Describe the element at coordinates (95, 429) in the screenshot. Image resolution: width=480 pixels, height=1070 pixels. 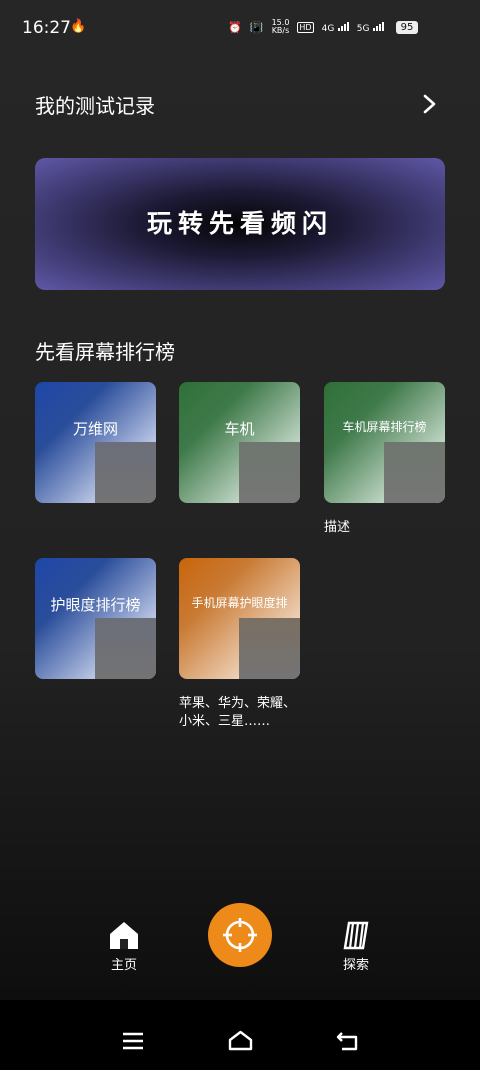
I see `card-label: 万维网` at that location.